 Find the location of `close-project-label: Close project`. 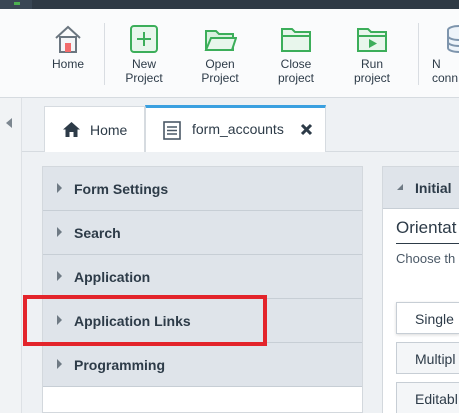

close-project-label: Close project is located at coordinates (296, 71).